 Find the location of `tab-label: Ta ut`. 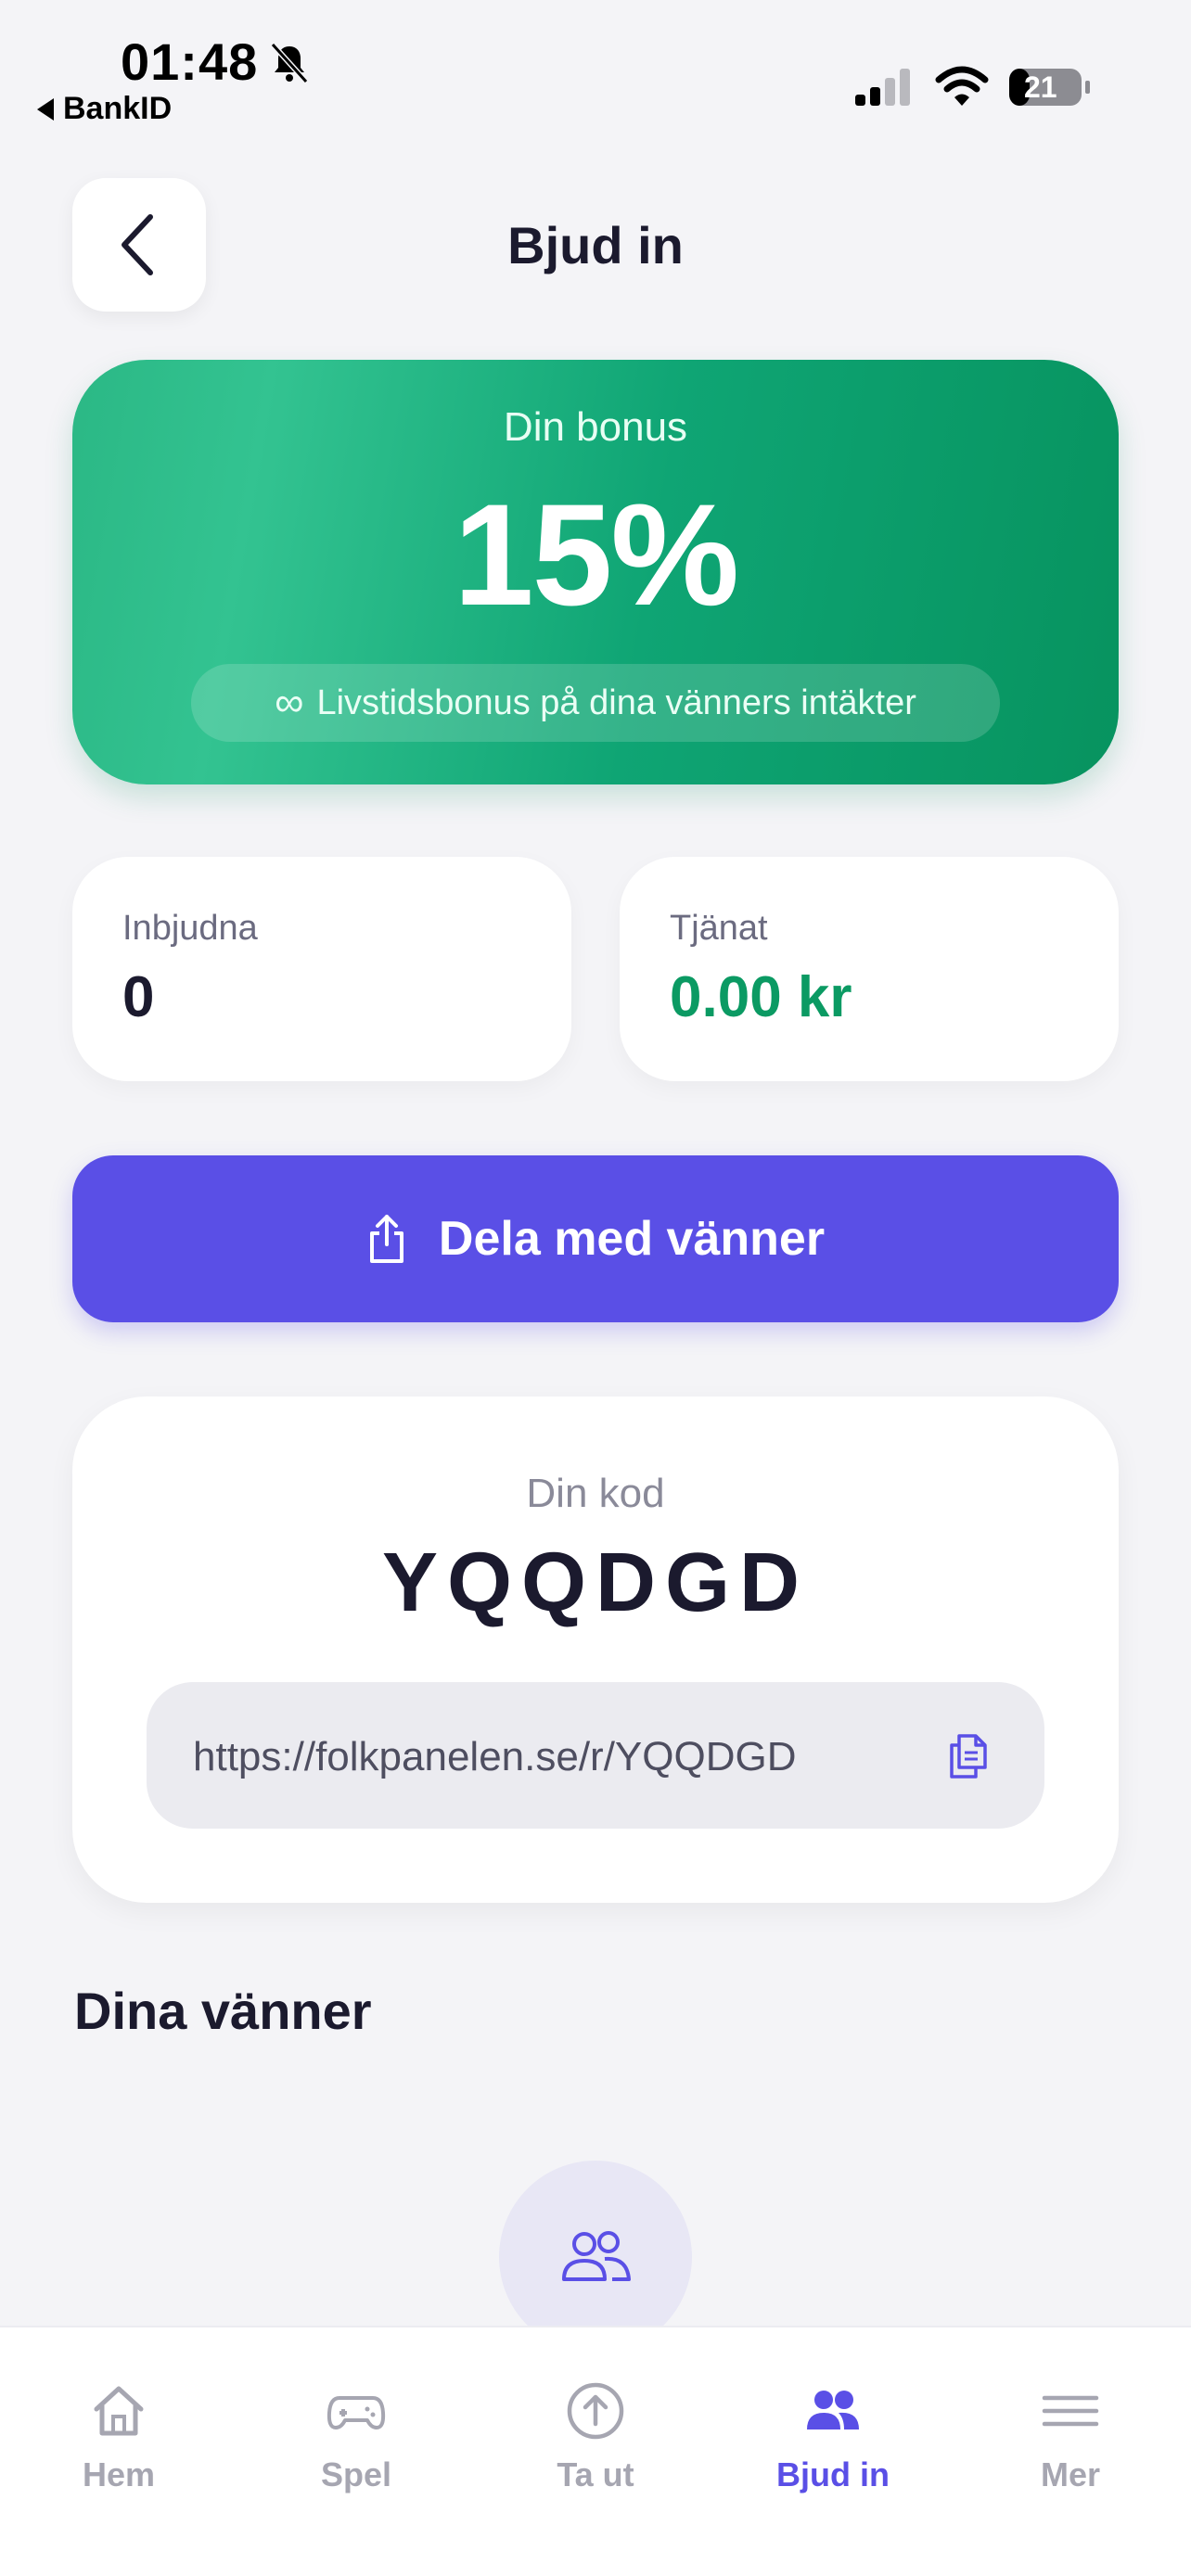

tab-label: Ta ut is located at coordinates (595, 2474).